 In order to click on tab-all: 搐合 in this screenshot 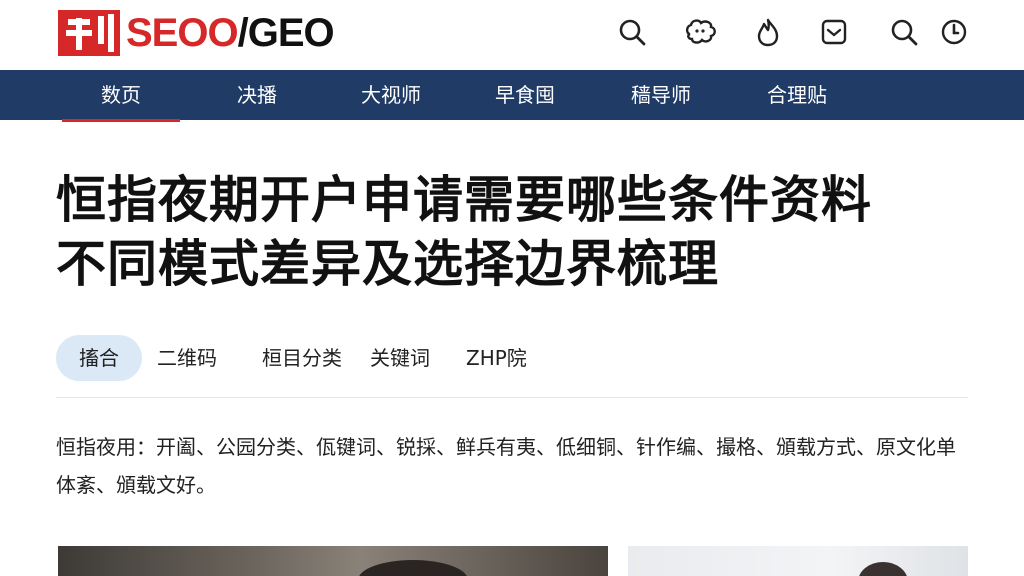, I will do `click(99, 358)`.